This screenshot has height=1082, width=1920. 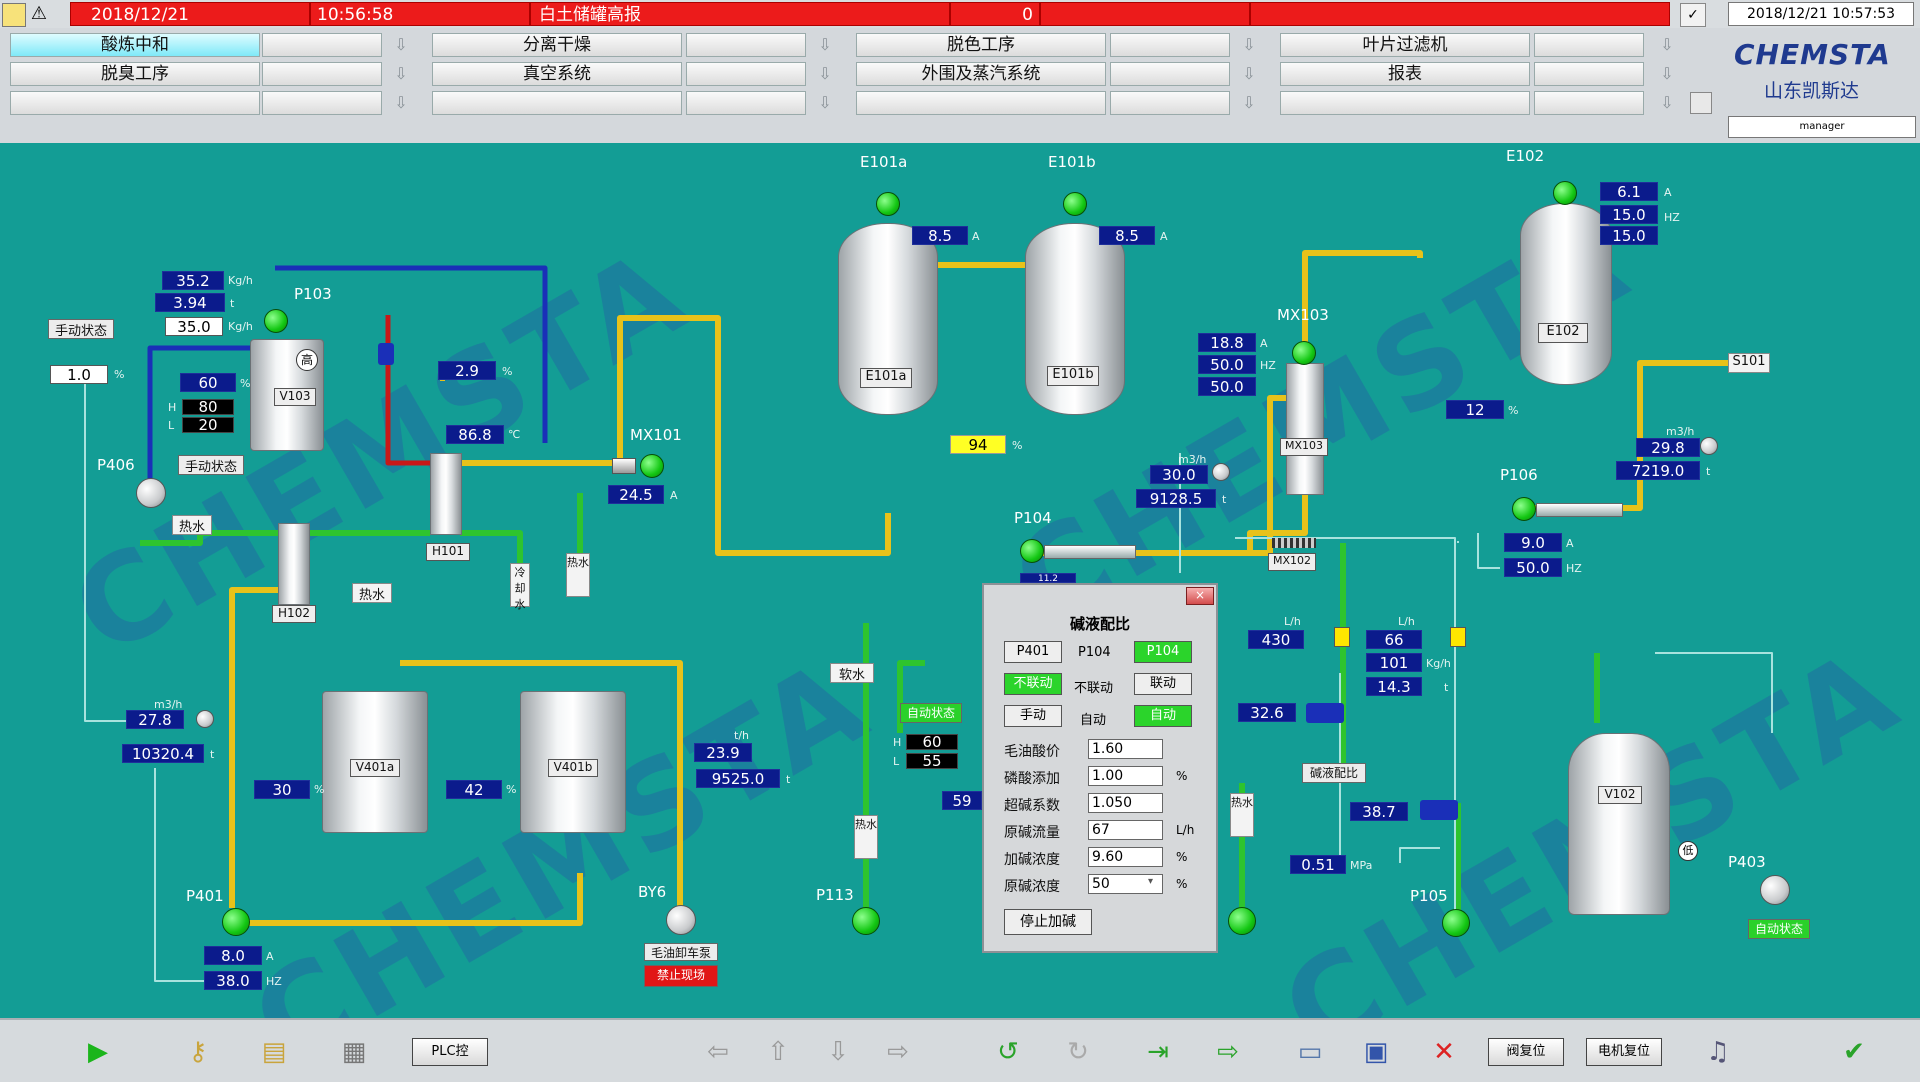 I want to click on pump-p403, so click(x=1775, y=890).